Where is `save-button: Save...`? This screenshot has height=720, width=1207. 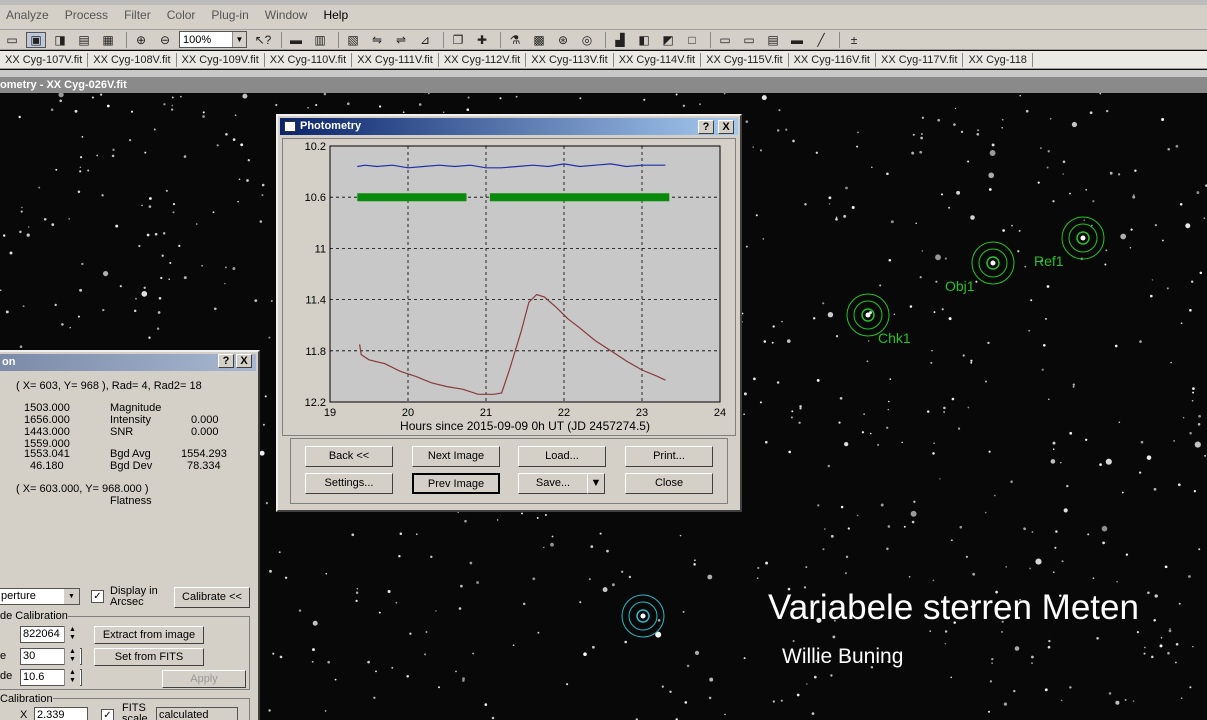
save-button: Save... is located at coordinates (553, 483).